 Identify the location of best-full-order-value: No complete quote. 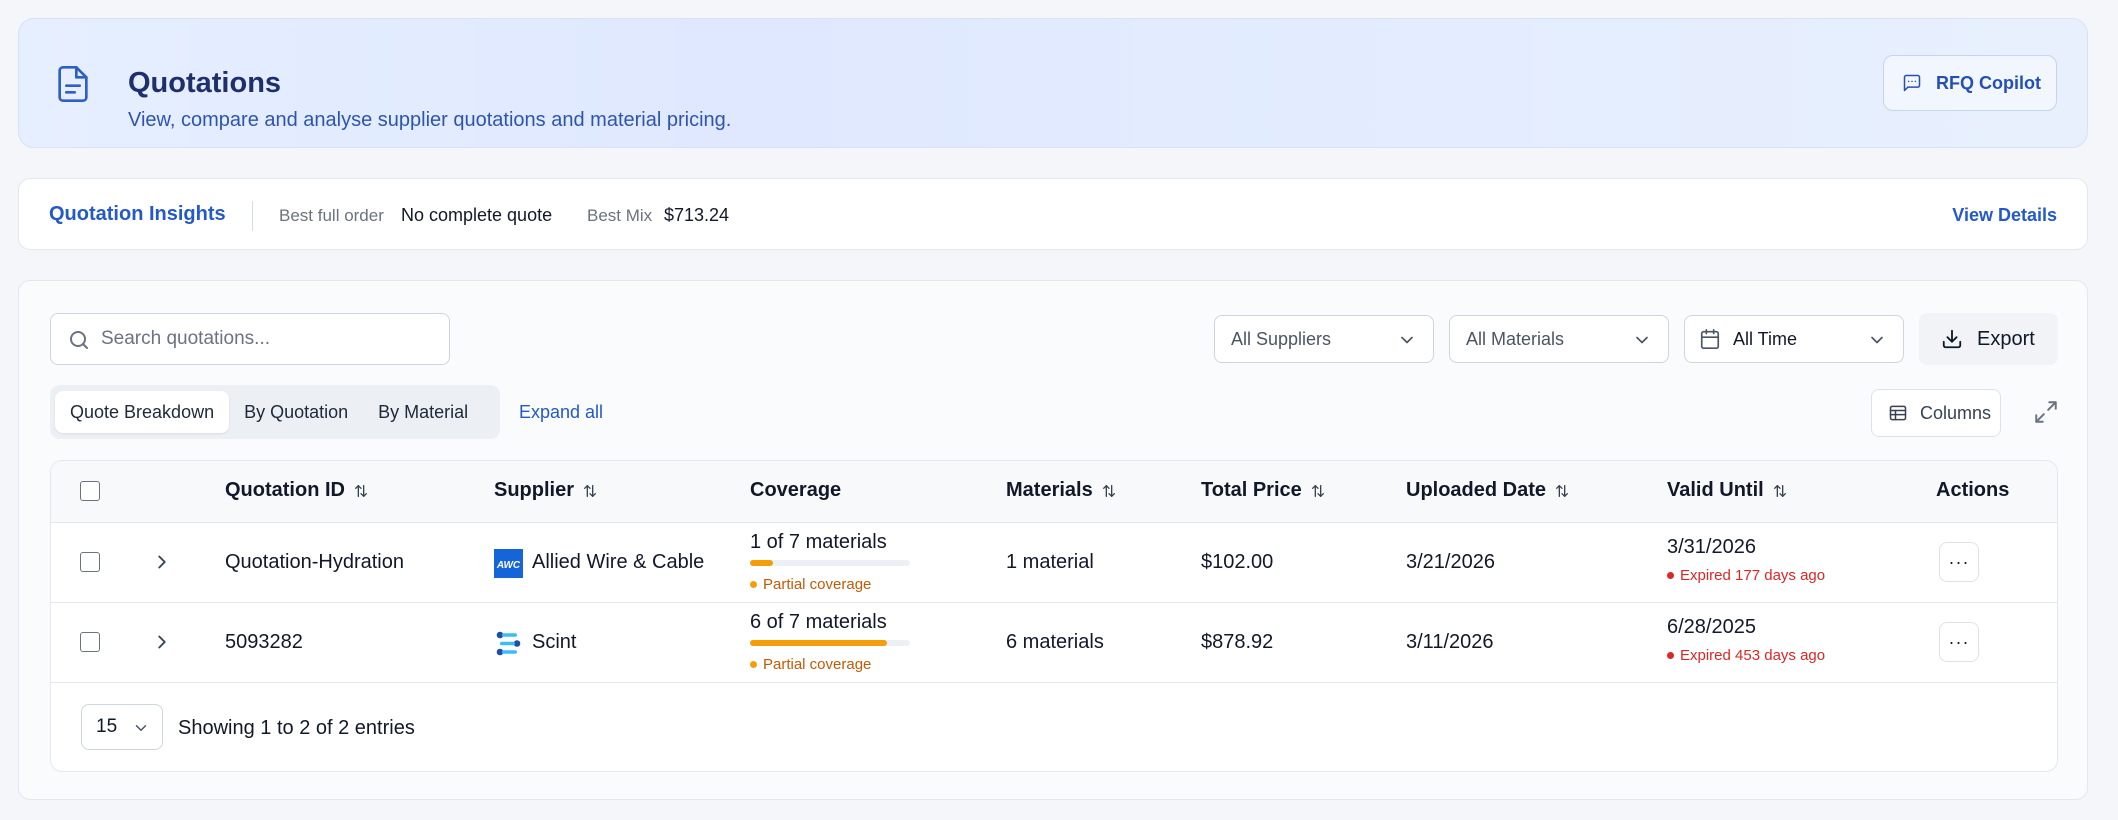
(477, 215).